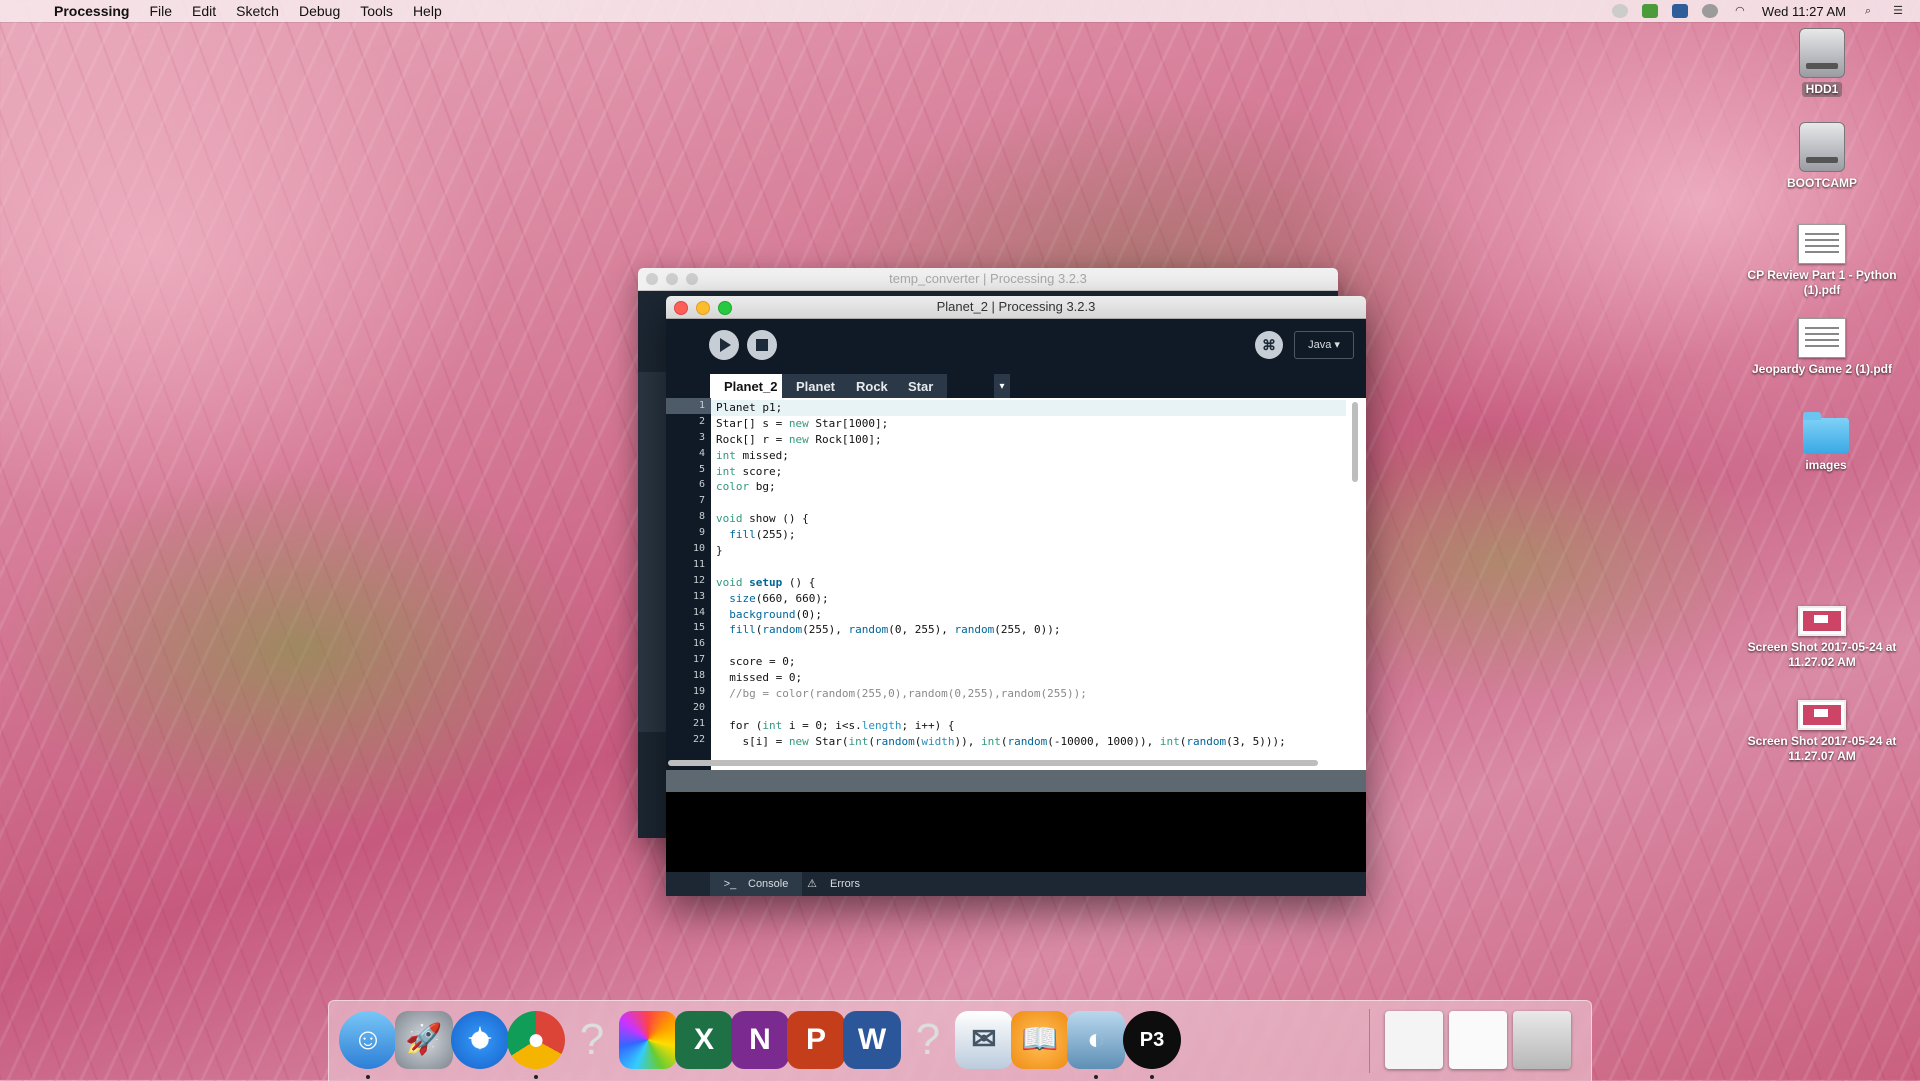 Image resolution: width=1920 pixels, height=1081 pixels. What do you see at coordinates (1619, 11) in the screenshot?
I see `creative-cloud-icon` at bounding box center [1619, 11].